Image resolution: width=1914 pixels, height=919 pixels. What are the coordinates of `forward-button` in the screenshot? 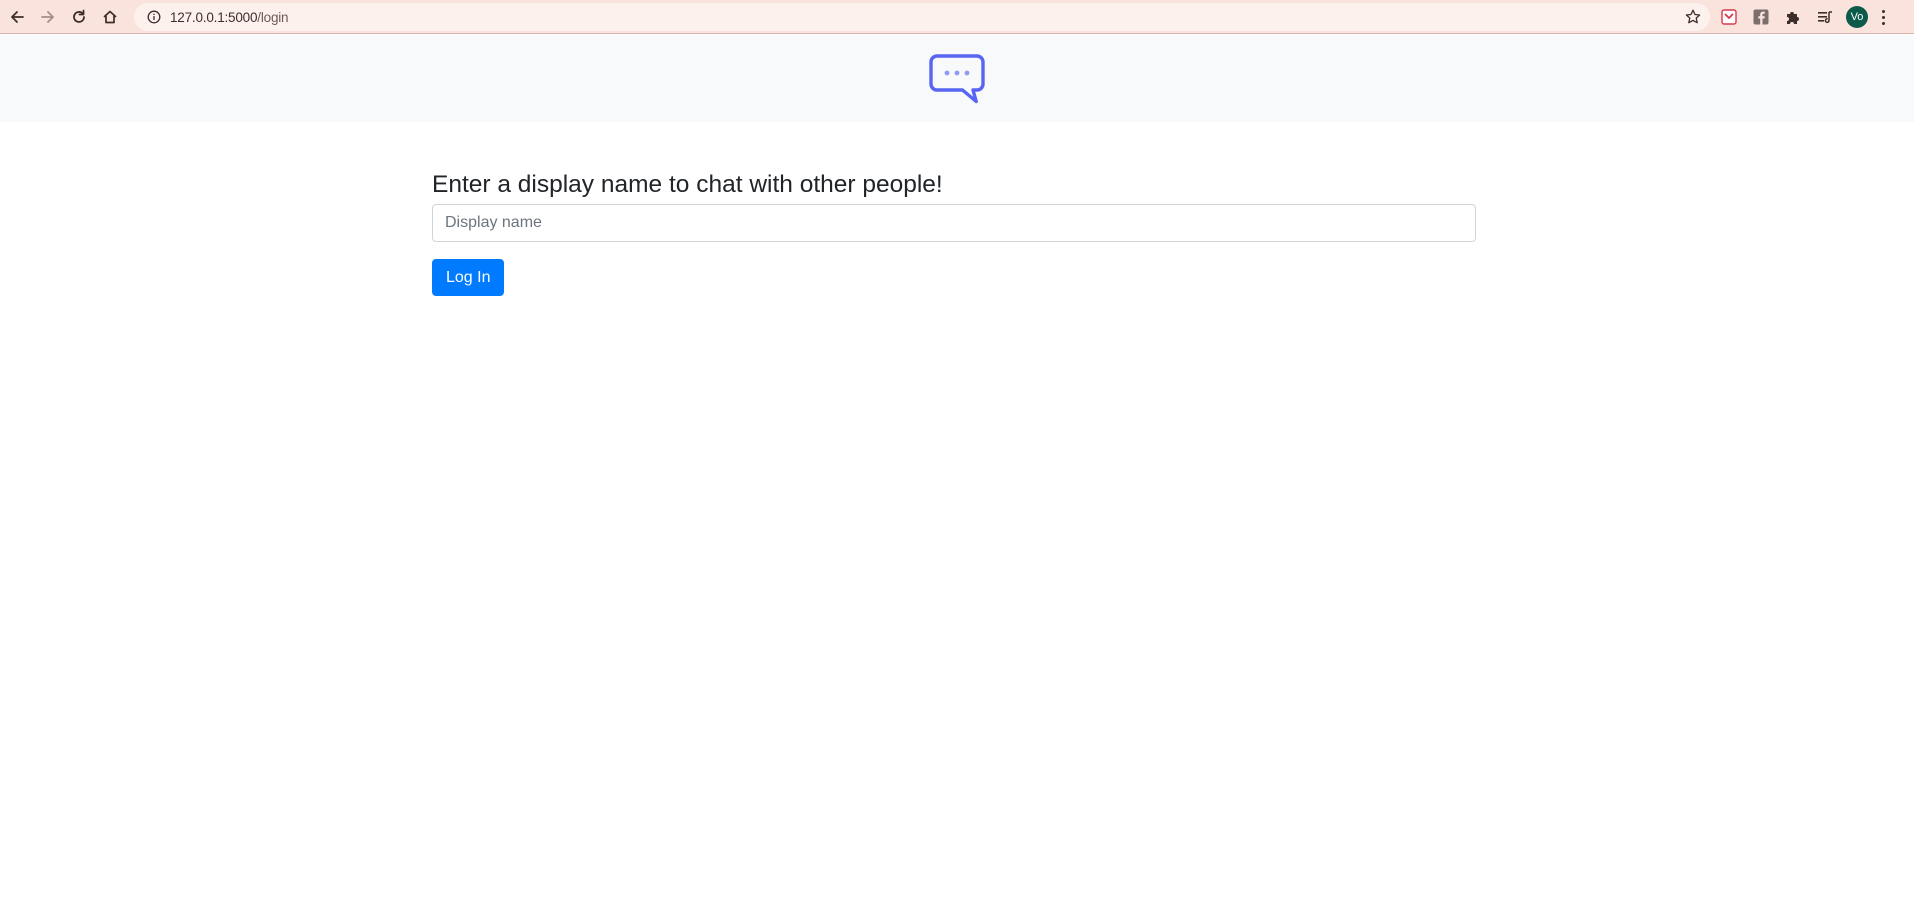 It's located at (48, 17).